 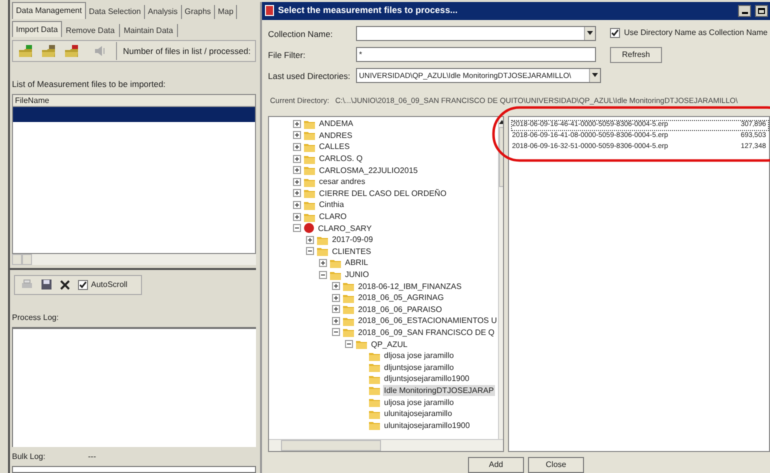 I want to click on list-row, so click(x=134, y=114).